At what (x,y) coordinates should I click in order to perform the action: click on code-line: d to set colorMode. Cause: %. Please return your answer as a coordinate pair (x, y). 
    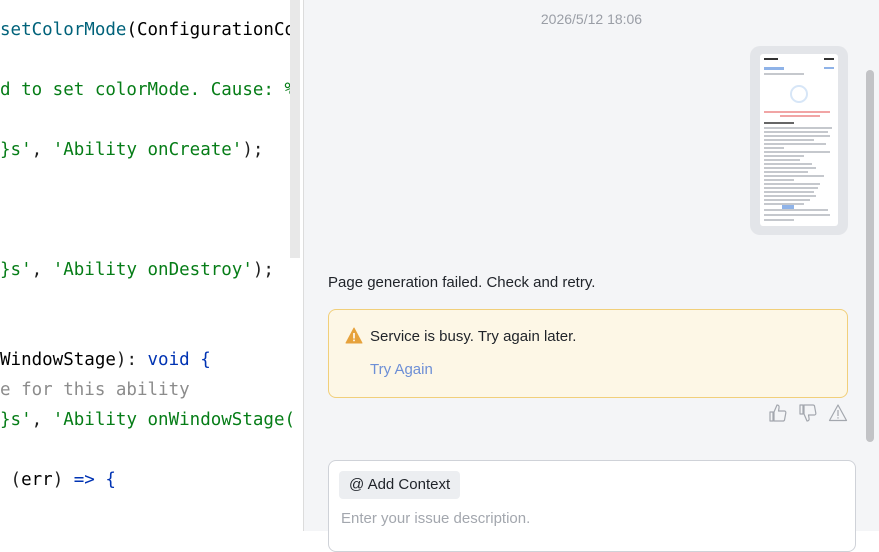
    Looking at the image, I should click on (147, 90).